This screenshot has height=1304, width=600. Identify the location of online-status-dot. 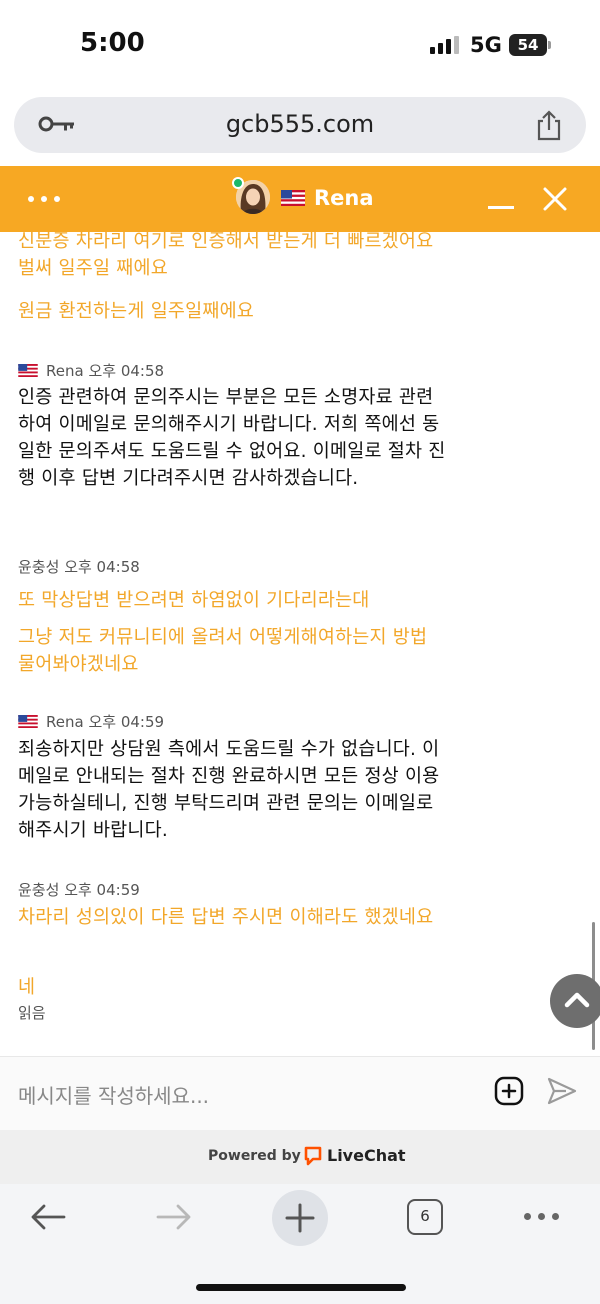
(238, 183).